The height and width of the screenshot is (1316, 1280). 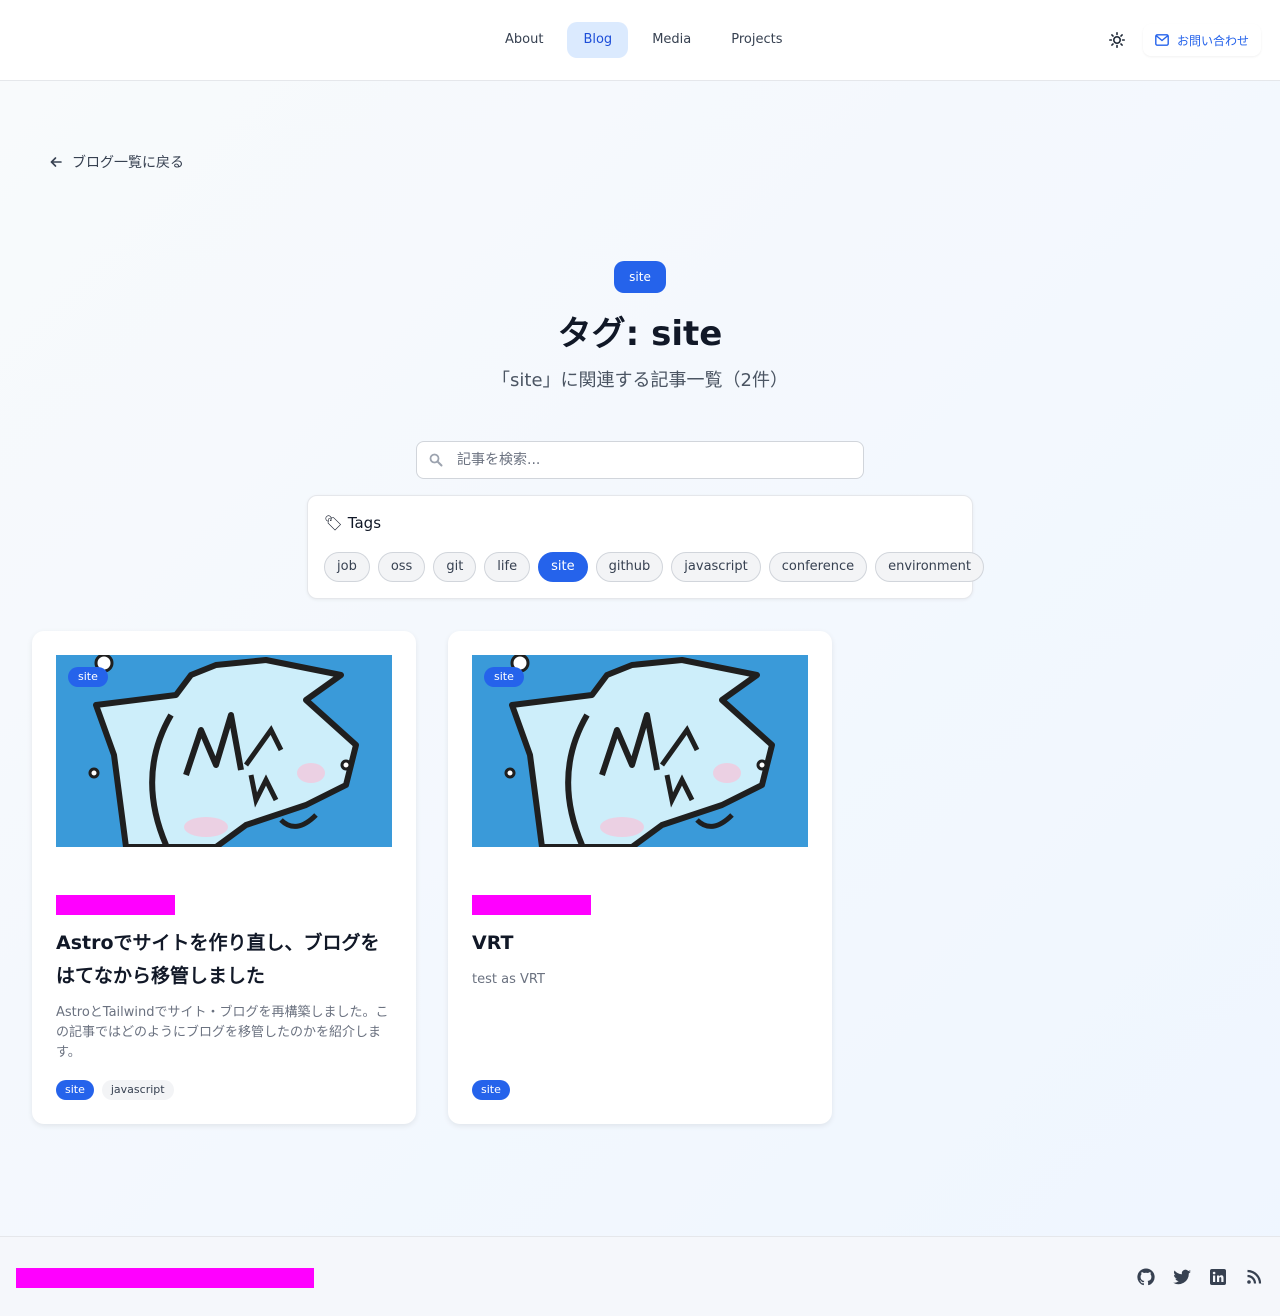 I want to click on tag-chip-life: life, so click(x=507, y=567).